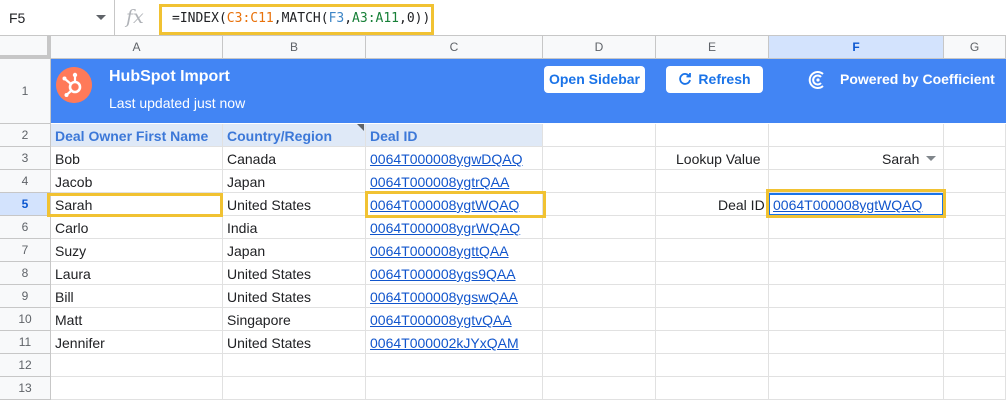 This screenshot has height=400, width=1006. What do you see at coordinates (25, 158) in the screenshot?
I see `row-header-3: 3` at bounding box center [25, 158].